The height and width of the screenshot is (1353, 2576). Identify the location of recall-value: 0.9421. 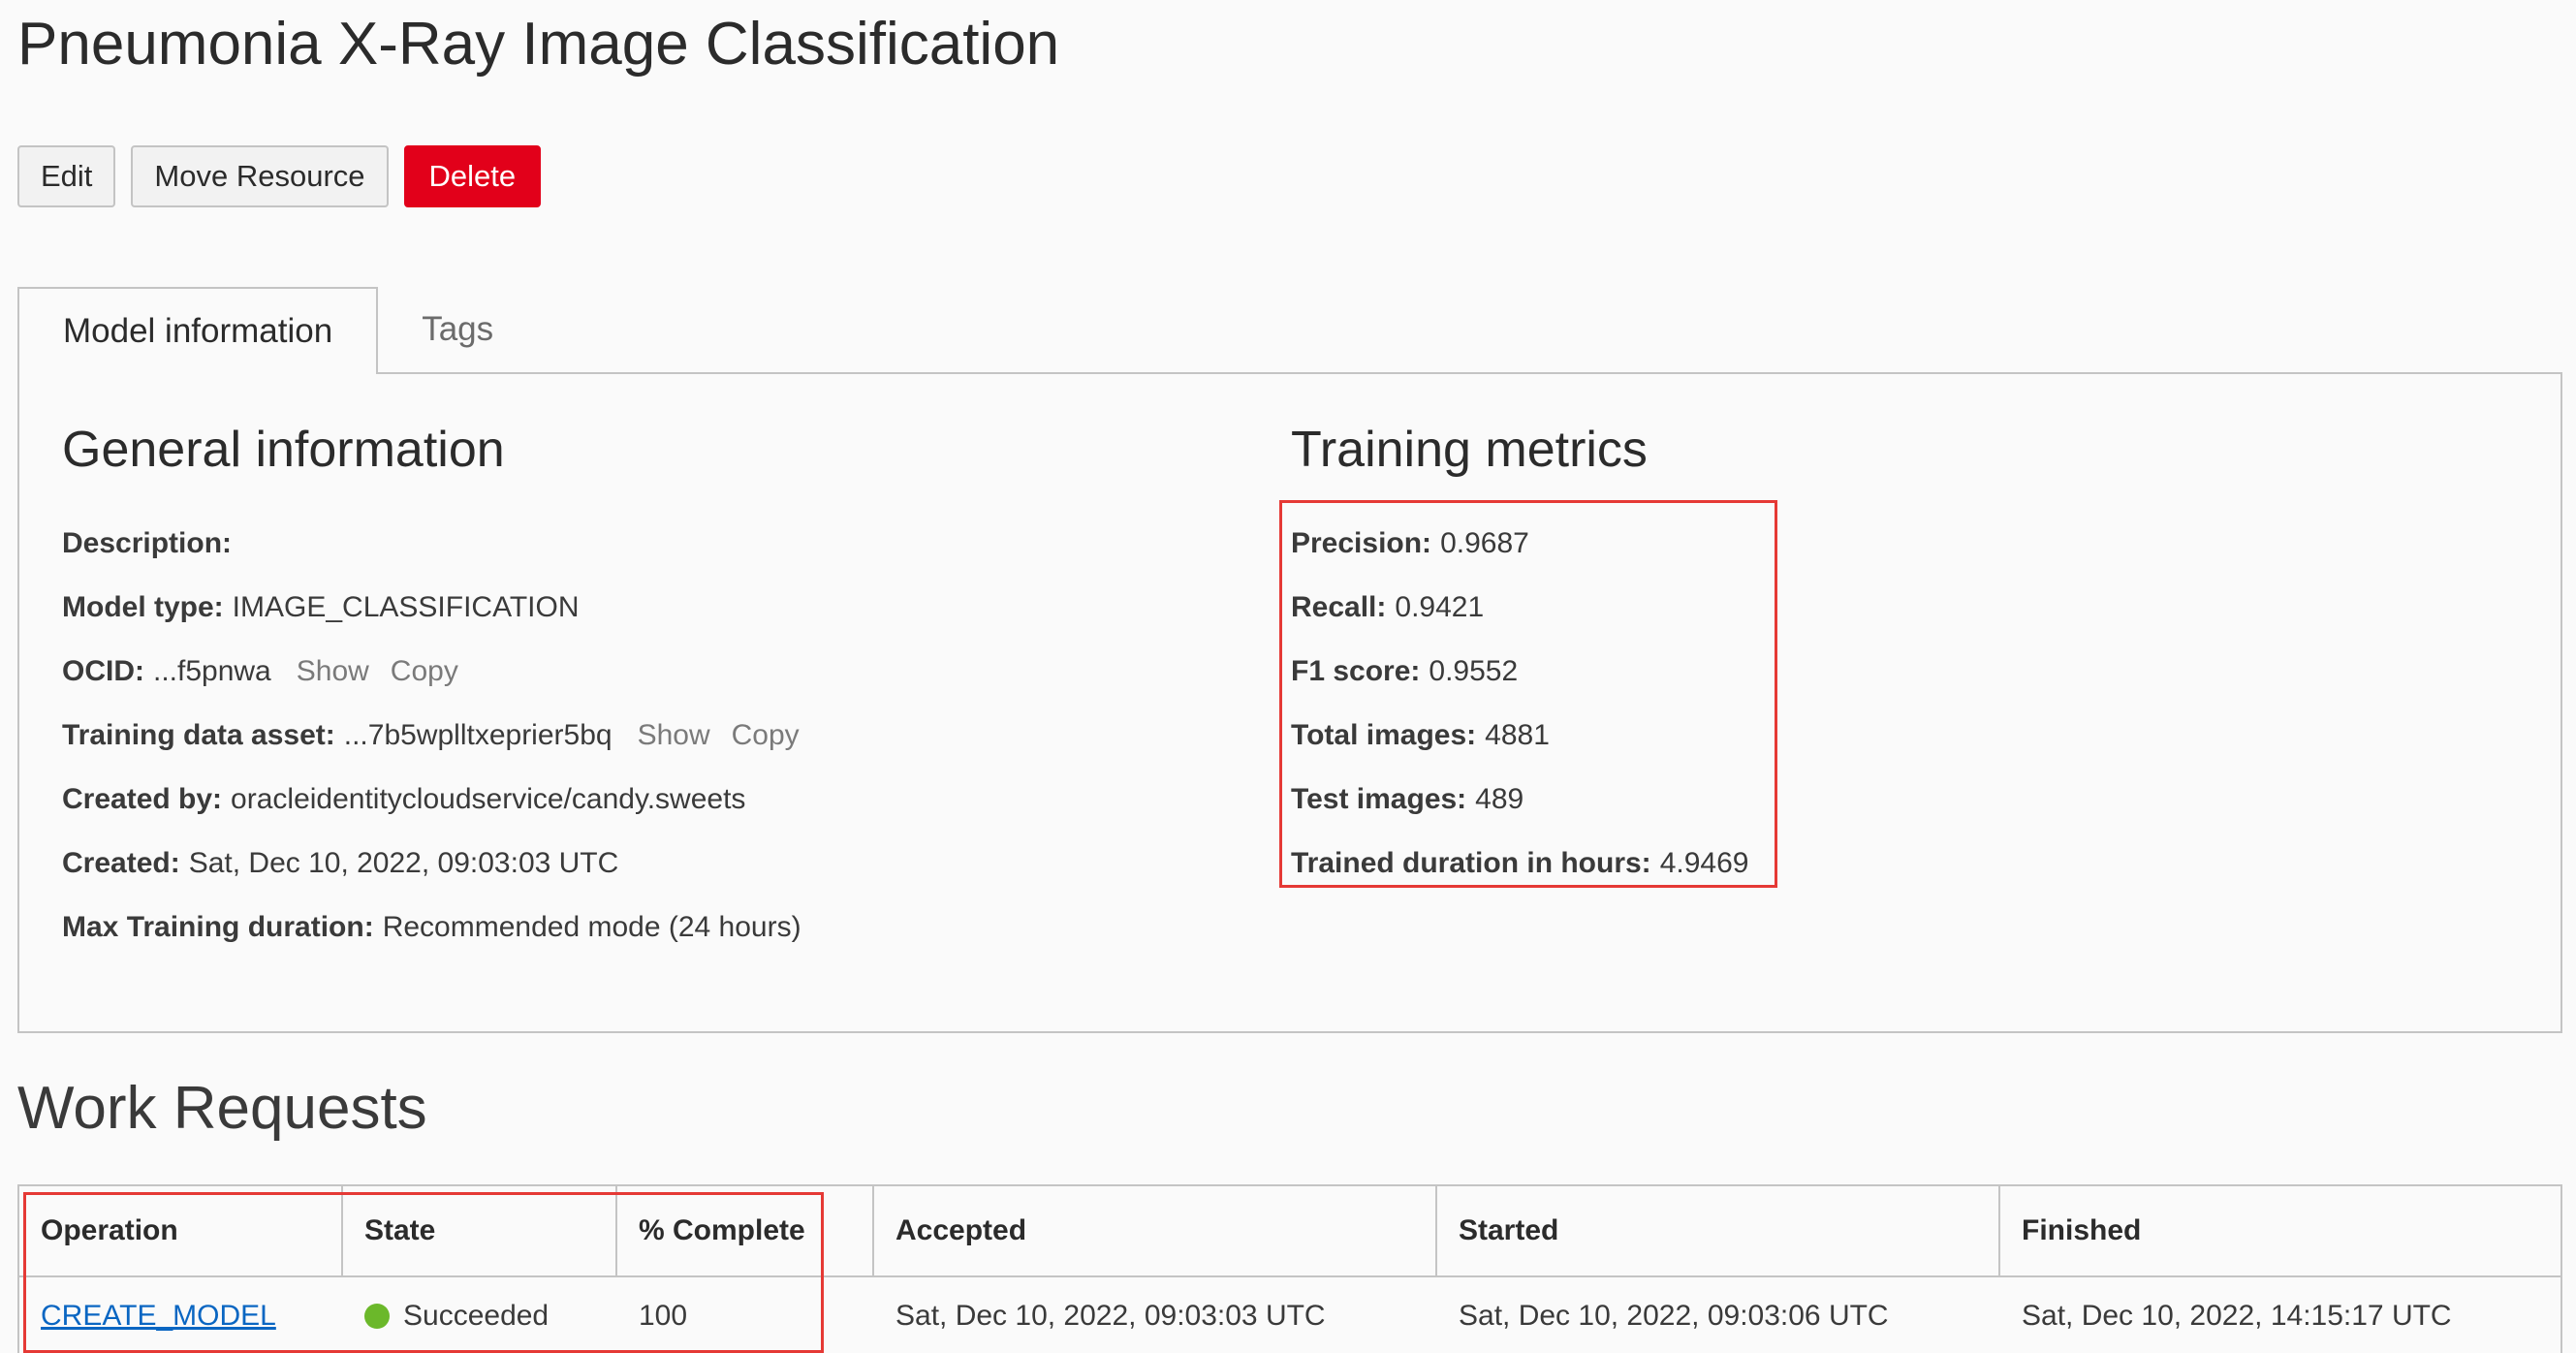
(1440, 607).